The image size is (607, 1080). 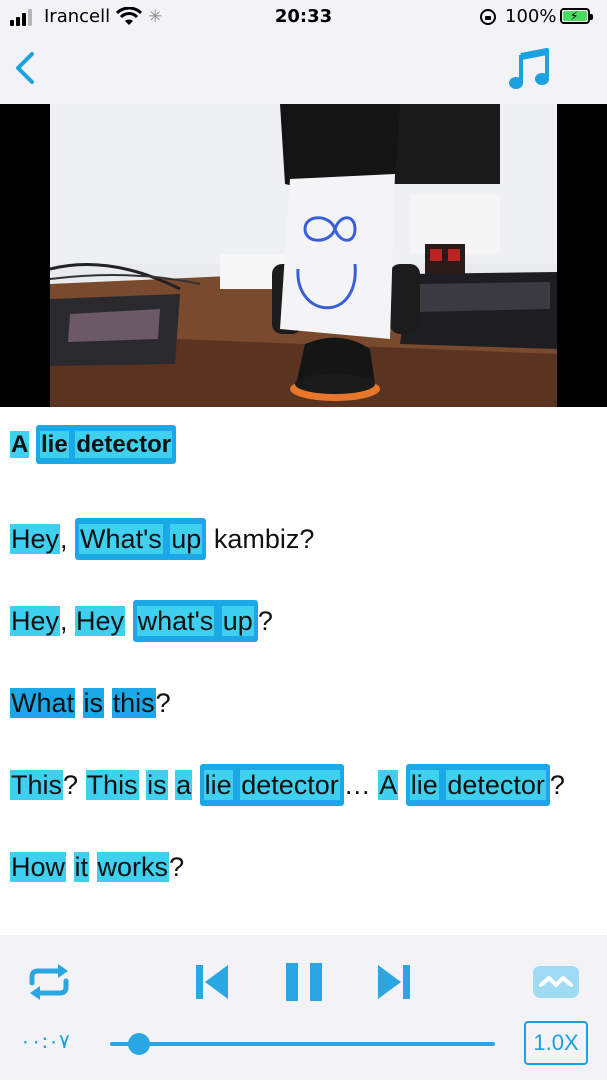 I want to click on word: this, so click(x=133, y=703).